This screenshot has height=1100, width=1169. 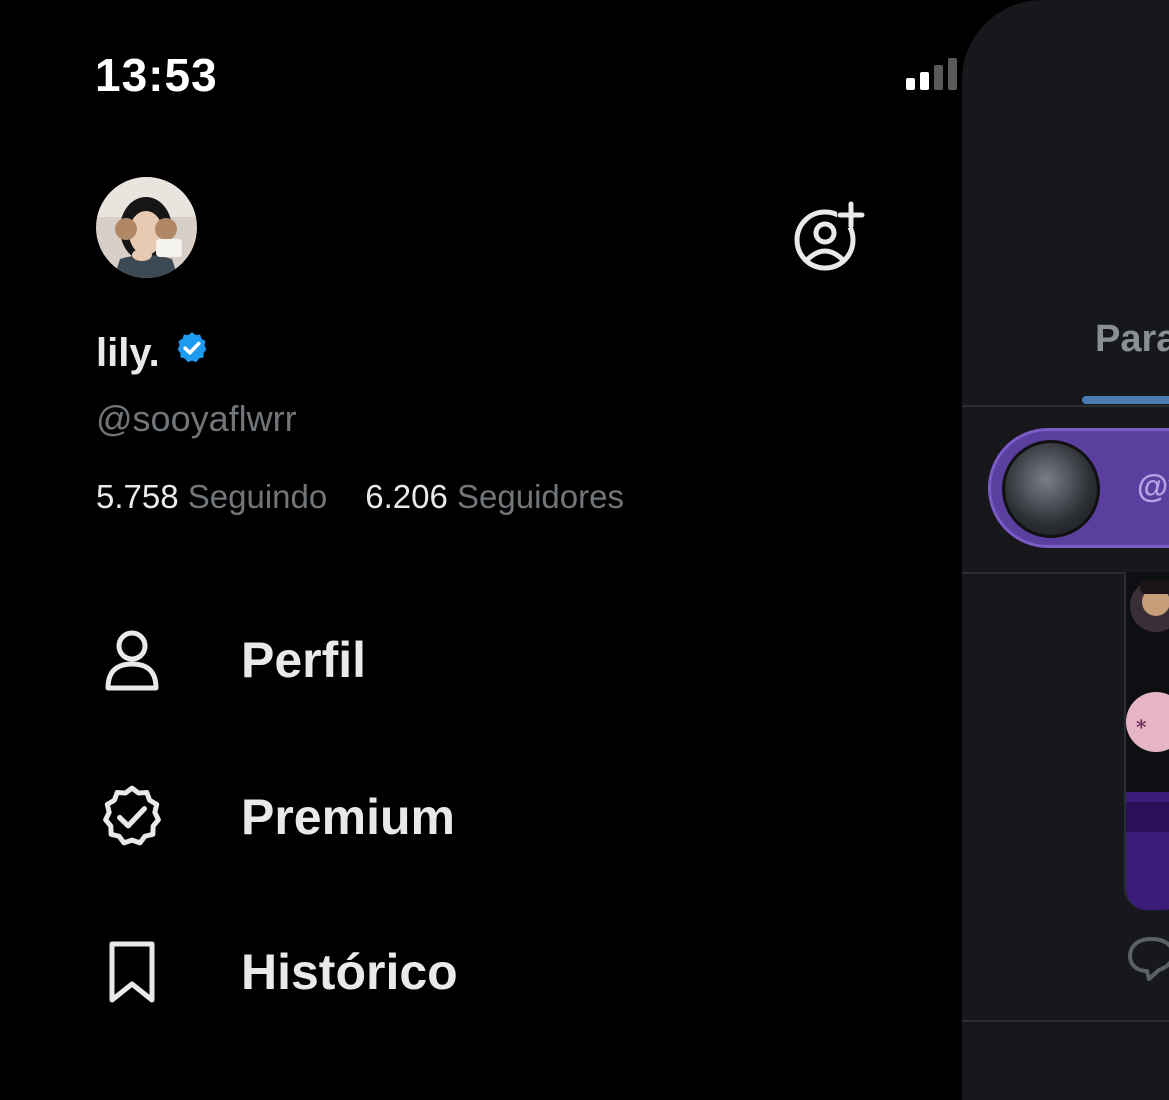 What do you see at coordinates (1132, 339) in the screenshot?
I see `tab-para: Para` at bounding box center [1132, 339].